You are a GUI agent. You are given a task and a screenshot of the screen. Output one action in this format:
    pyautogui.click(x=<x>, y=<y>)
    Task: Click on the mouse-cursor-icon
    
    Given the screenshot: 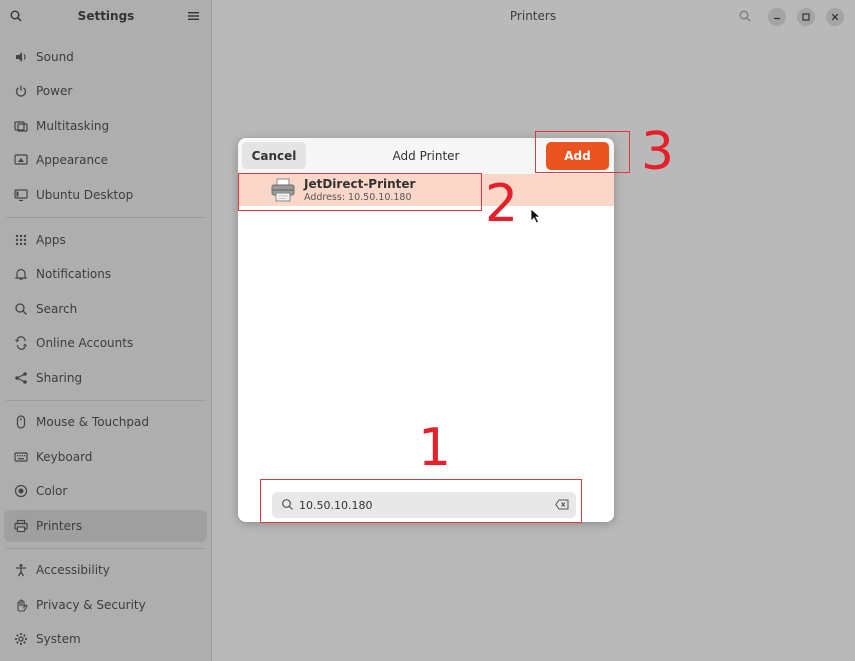 What is the action you would take?
    pyautogui.click(x=536, y=216)
    